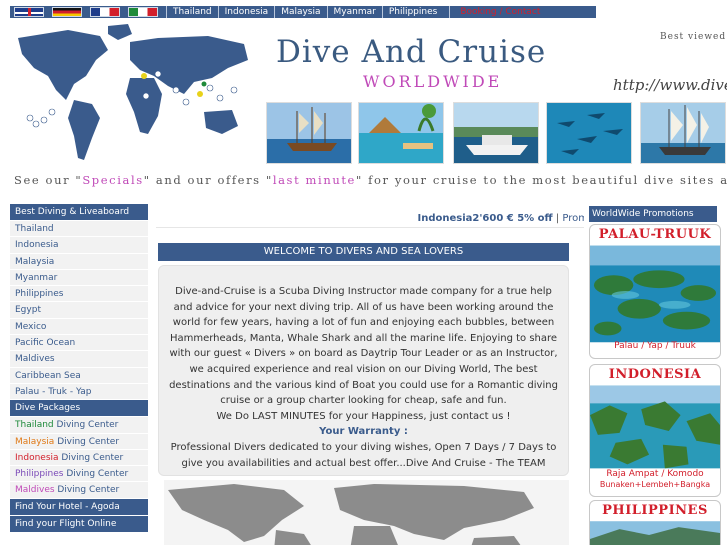 The height and width of the screenshot is (545, 727). Describe the element at coordinates (411, 52) in the screenshot. I see `site-title: Dive And Cruise` at that location.